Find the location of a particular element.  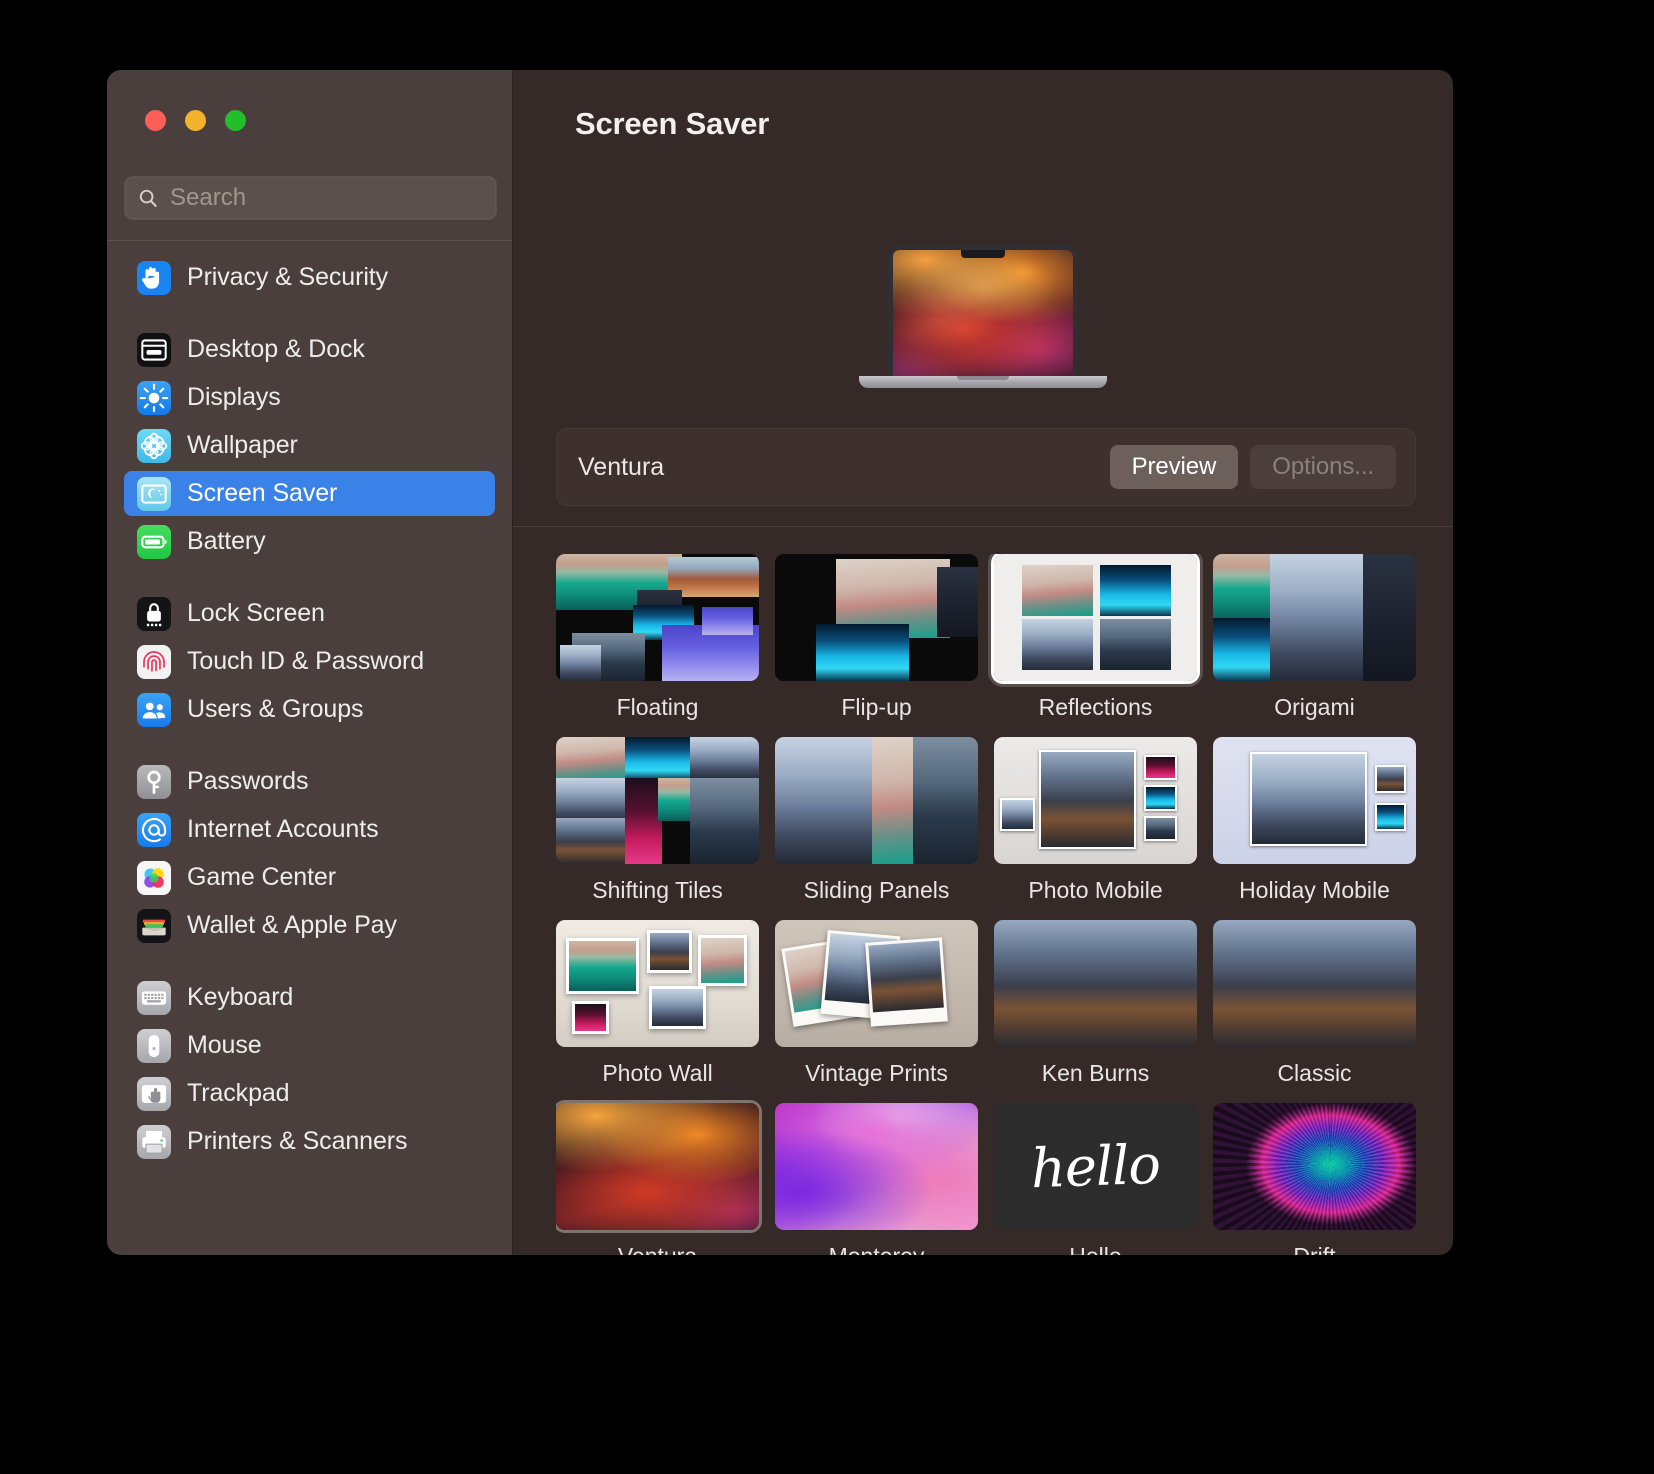

sidebar-item-label: Printers & Scanners is located at coordinates (297, 1141).